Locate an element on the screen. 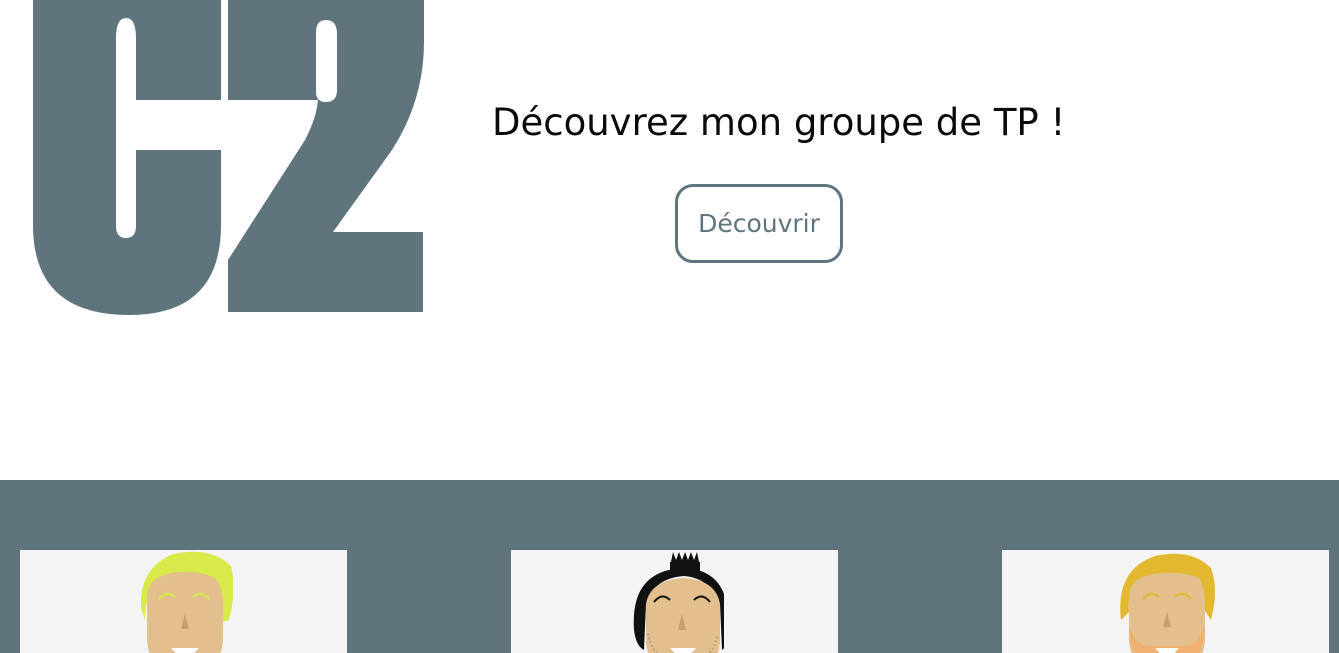 Image resolution: width=1339 pixels, height=653 pixels. c2-logo is located at coordinates (228, 158).